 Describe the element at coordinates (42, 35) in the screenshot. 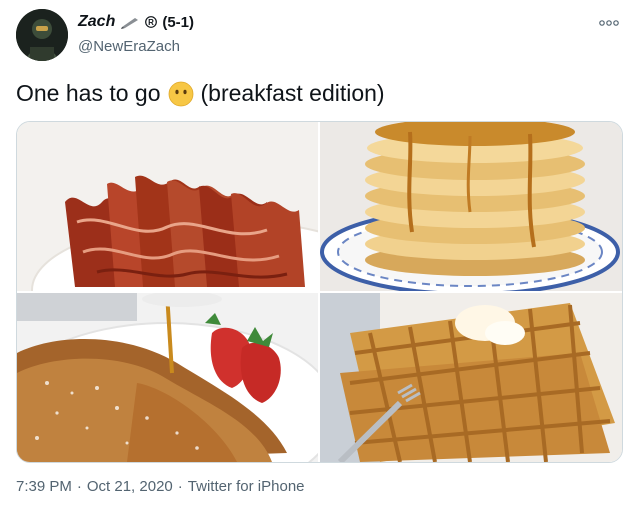

I see `avatar` at that location.